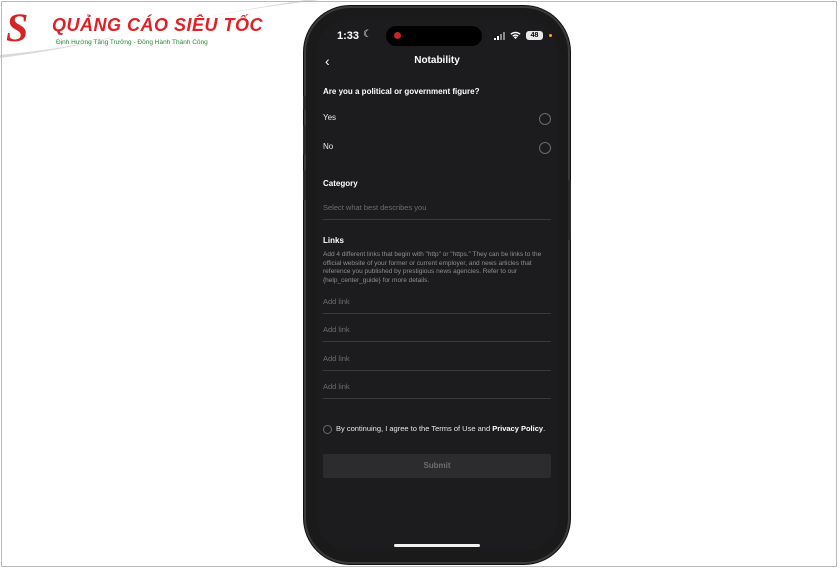 The height and width of the screenshot is (570, 840). I want to click on radio-yes, so click(545, 119).